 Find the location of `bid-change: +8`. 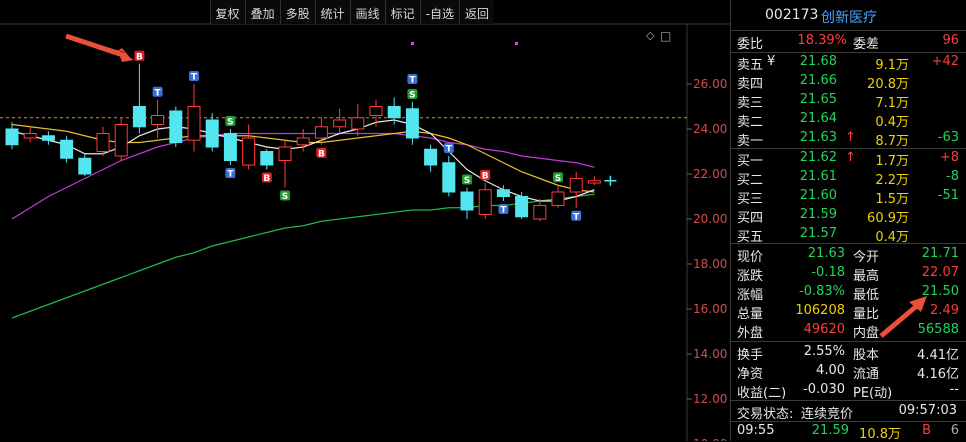

bid-change: +8 is located at coordinates (949, 157).